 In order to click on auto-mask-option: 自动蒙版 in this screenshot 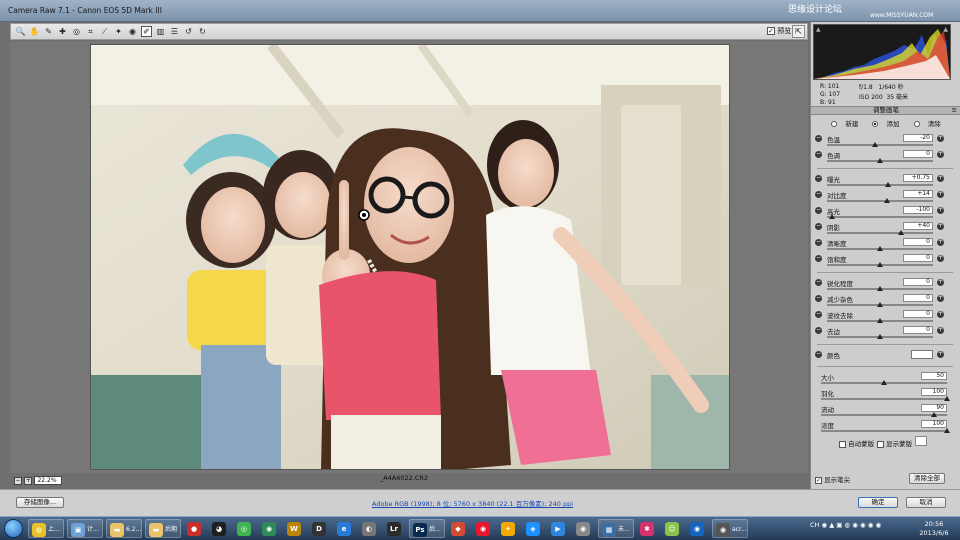, I will do `click(856, 443)`.